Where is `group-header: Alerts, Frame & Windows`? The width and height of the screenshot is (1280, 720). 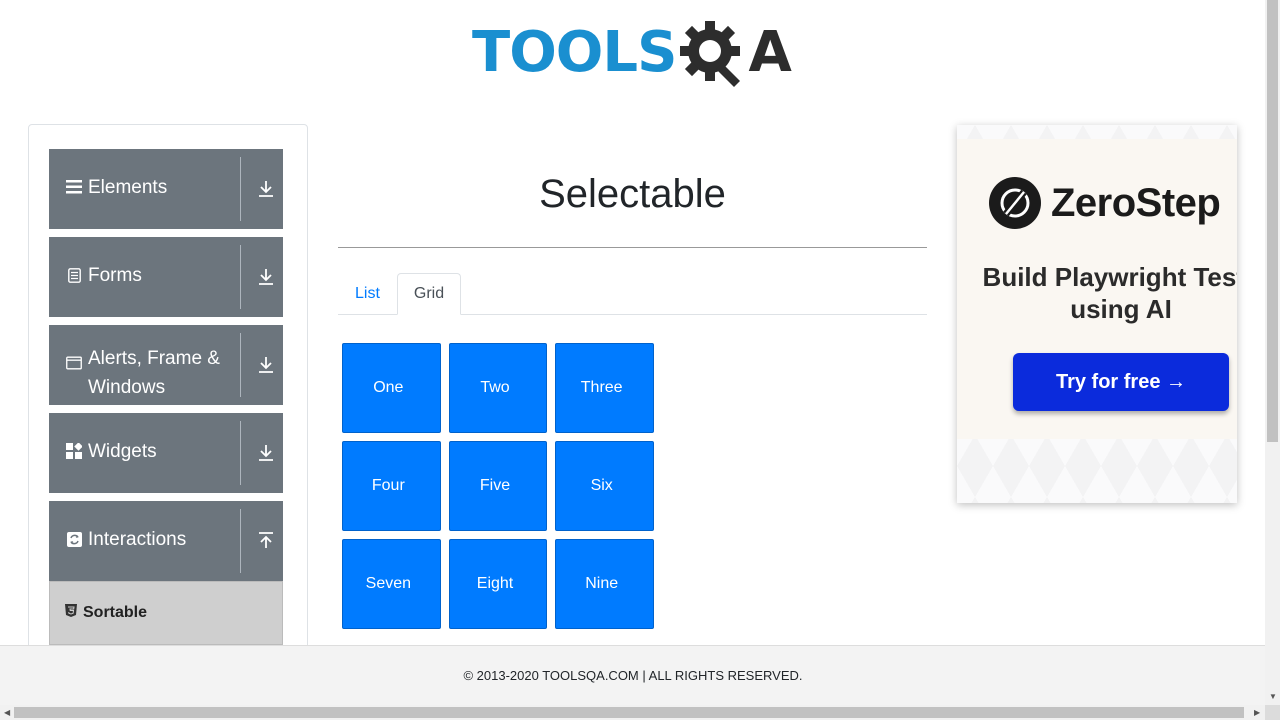 group-header: Alerts, Frame & Windows is located at coordinates (145, 365).